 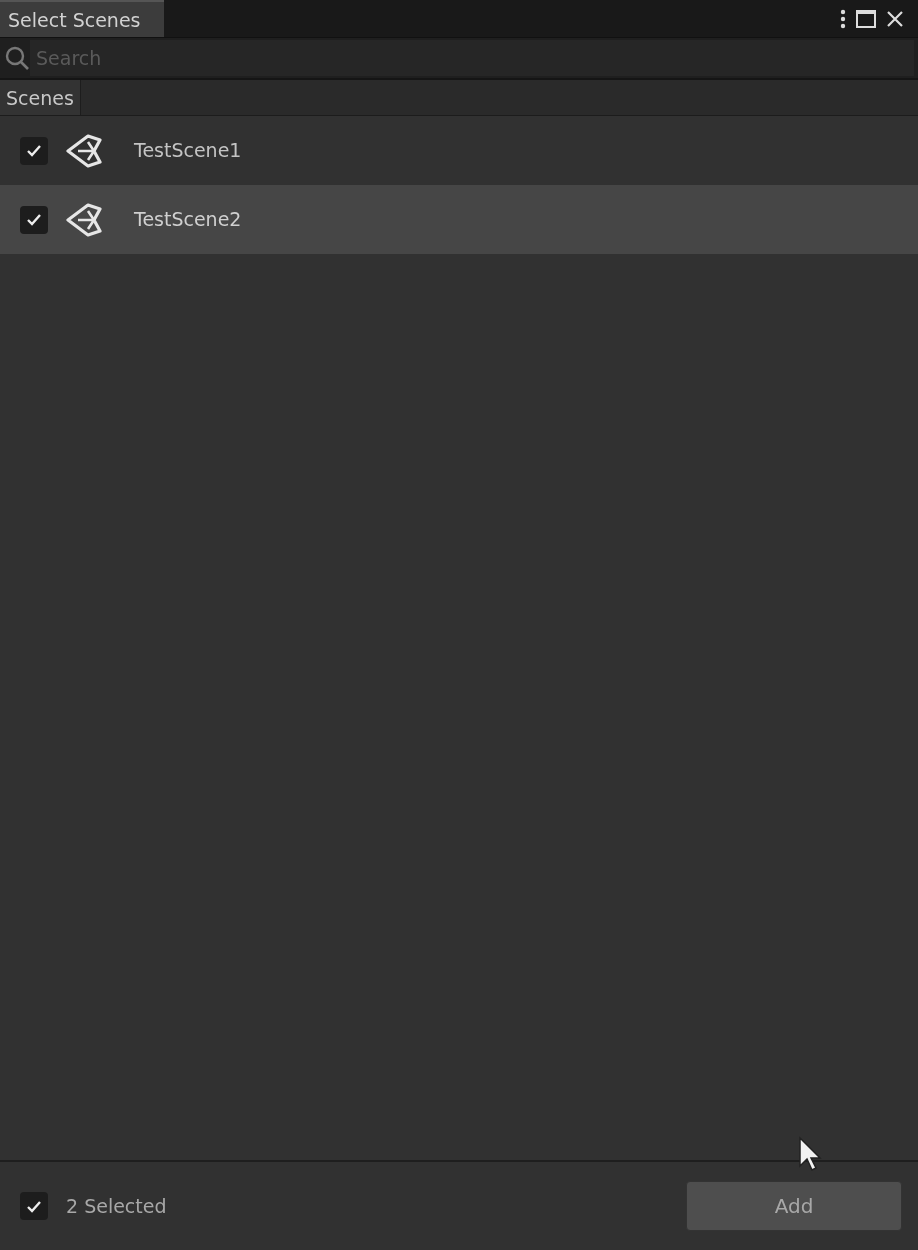 I want to click on scene-name: TestScene1, so click(x=188, y=151).